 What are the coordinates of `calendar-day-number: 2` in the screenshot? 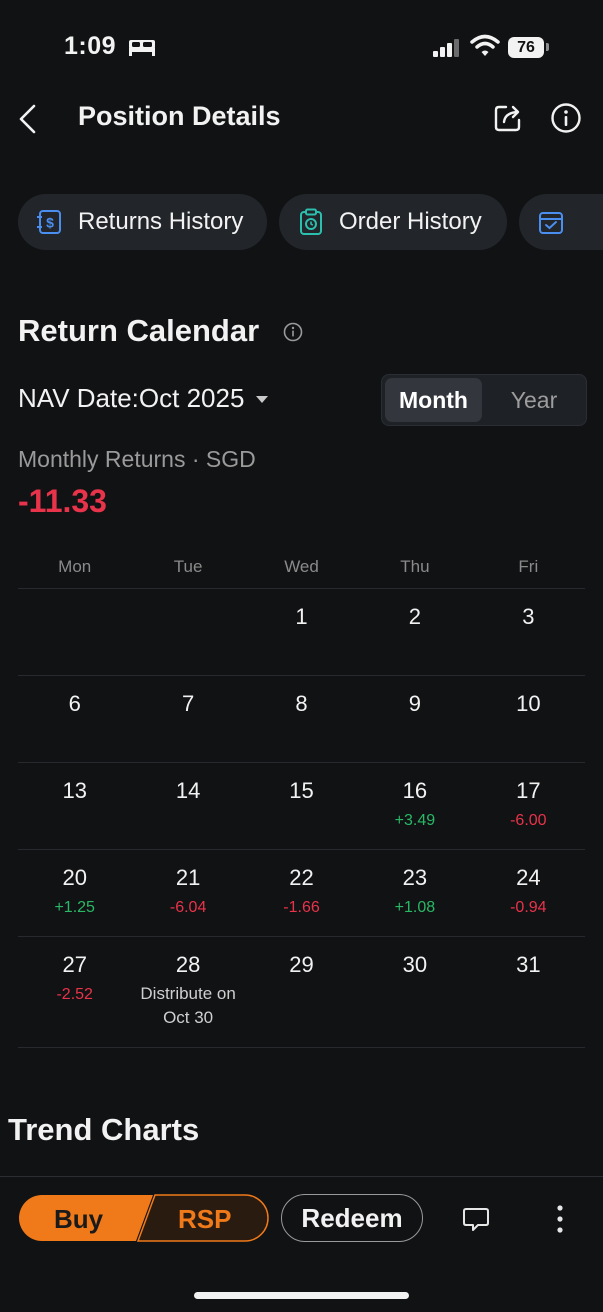 It's located at (415, 616).